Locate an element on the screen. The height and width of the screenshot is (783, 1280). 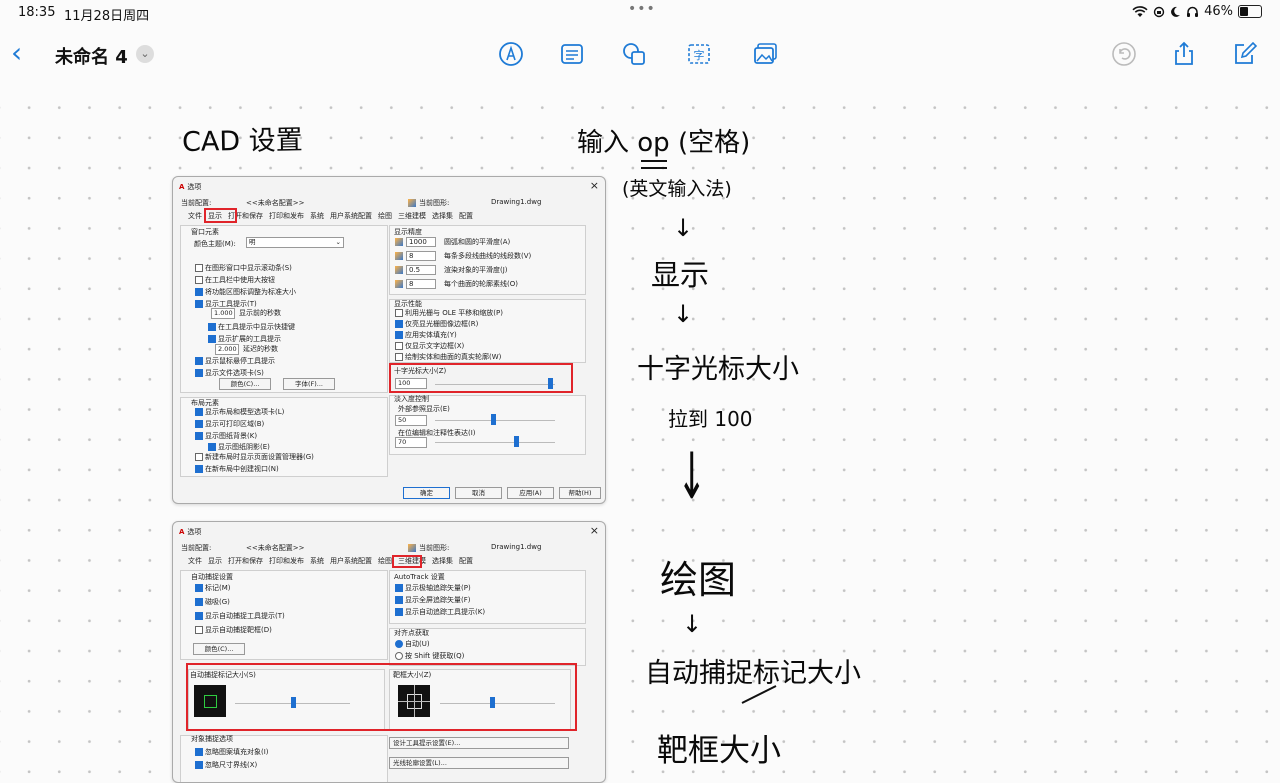
tab-2: 打开和保存 is located at coordinates (245, 561).